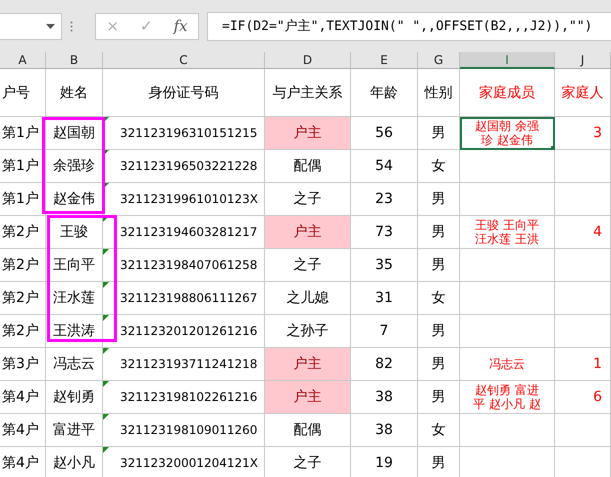 The height and width of the screenshot is (477, 611). Describe the element at coordinates (439, 93) in the screenshot. I see `header-cell: 性别` at that location.